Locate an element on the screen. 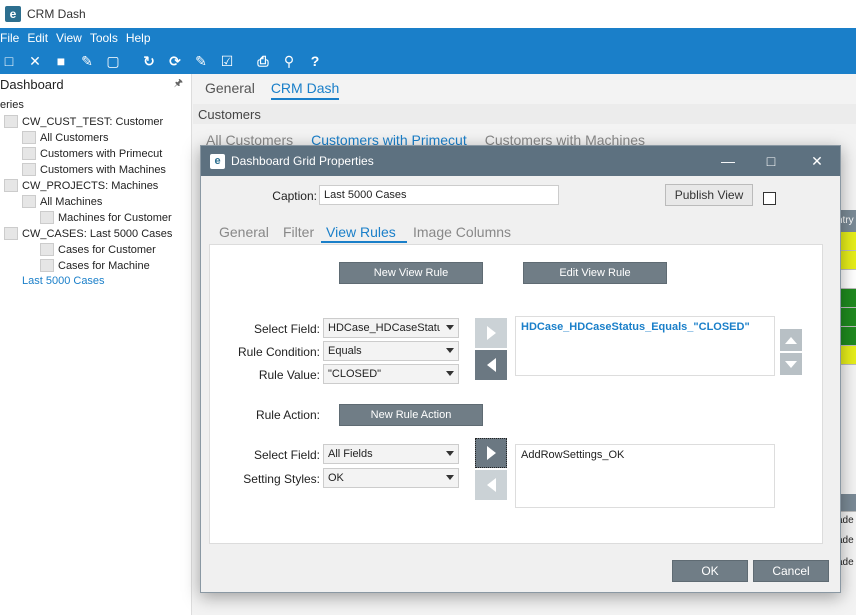  maximize-icon: □ is located at coordinates (771, 161).